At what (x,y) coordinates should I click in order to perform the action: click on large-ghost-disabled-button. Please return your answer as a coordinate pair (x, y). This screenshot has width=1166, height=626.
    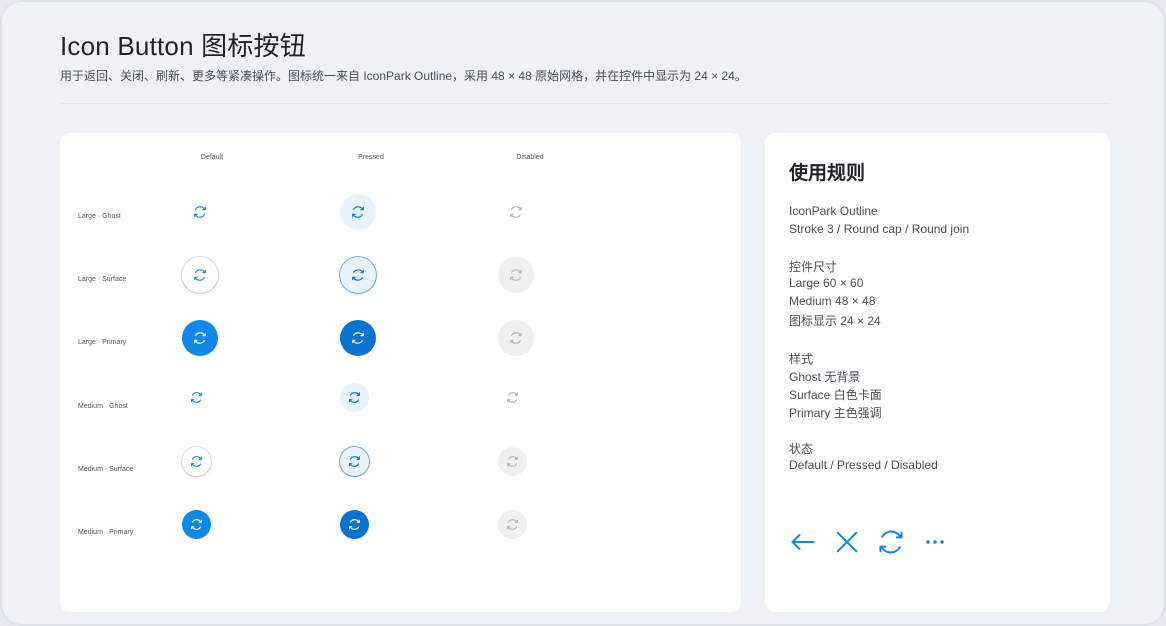
    Looking at the image, I should click on (516, 212).